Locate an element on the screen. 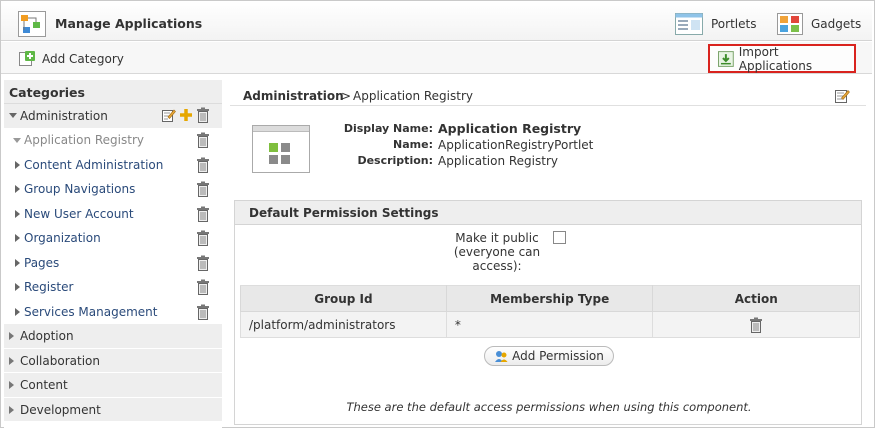 This screenshot has height=428, width=875. portlets-icon is located at coordinates (689, 24).